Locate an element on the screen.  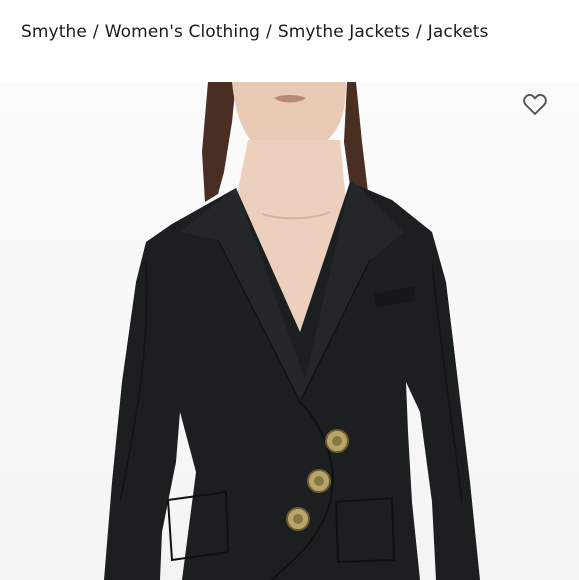
breadcrumb-brand-jackets: Smythe Jackets is located at coordinates (344, 32).